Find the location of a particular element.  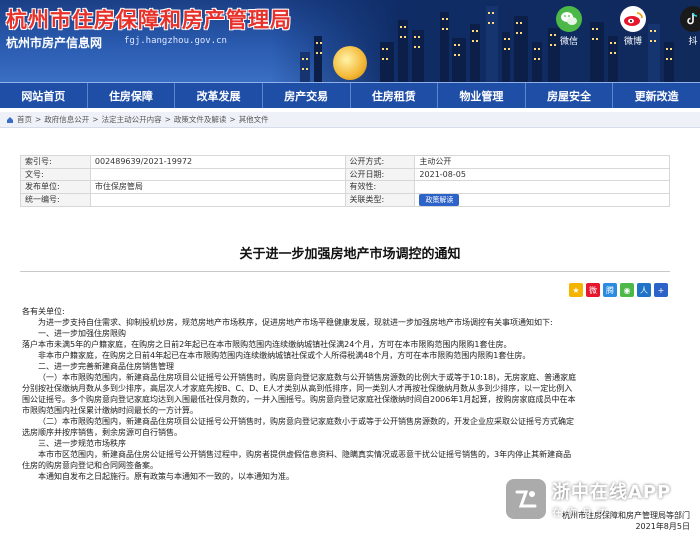

issuer-label: 发布单位: is located at coordinates (55, 187).